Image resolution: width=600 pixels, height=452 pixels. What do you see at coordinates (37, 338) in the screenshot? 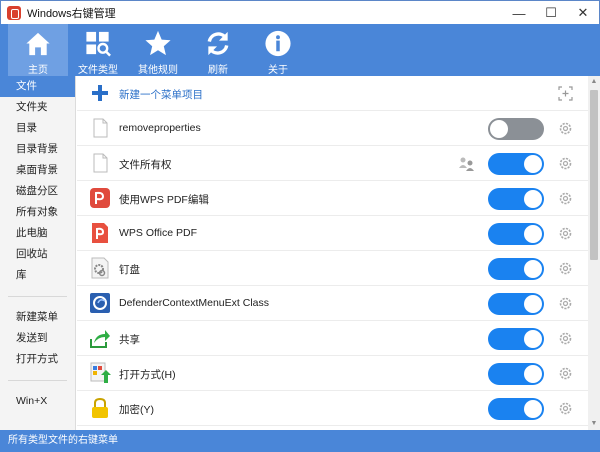
I see `sidebar-item-send-to: 发送到` at bounding box center [37, 338].